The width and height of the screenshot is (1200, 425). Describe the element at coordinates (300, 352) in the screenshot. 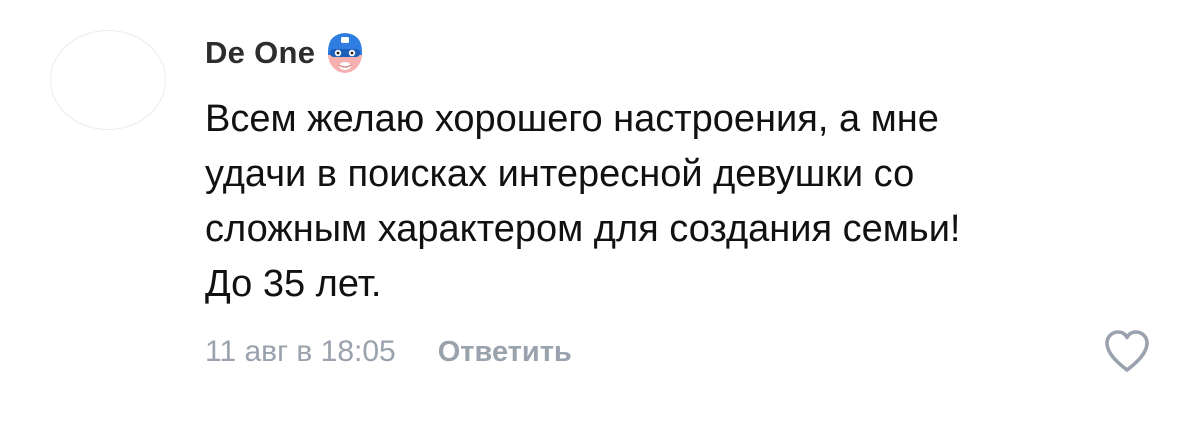

I see `comment-timestamp: 11 авг в 18:05` at that location.